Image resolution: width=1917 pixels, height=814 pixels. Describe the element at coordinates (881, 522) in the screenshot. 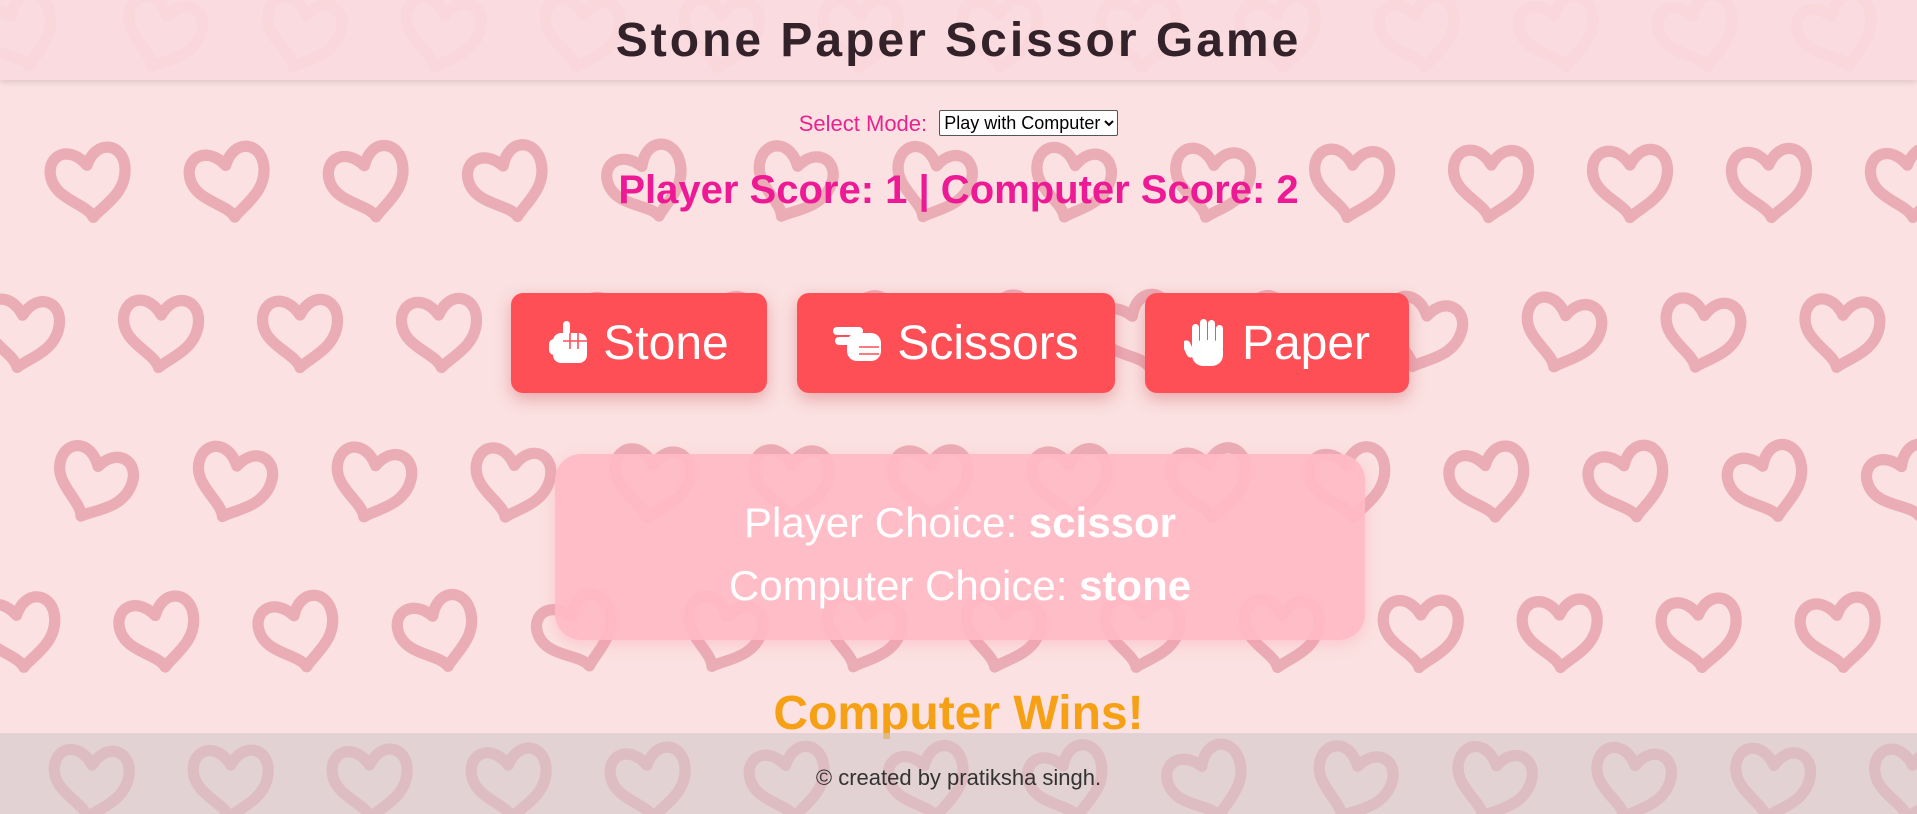

I see `player-choice-label: Player Choice:` at that location.